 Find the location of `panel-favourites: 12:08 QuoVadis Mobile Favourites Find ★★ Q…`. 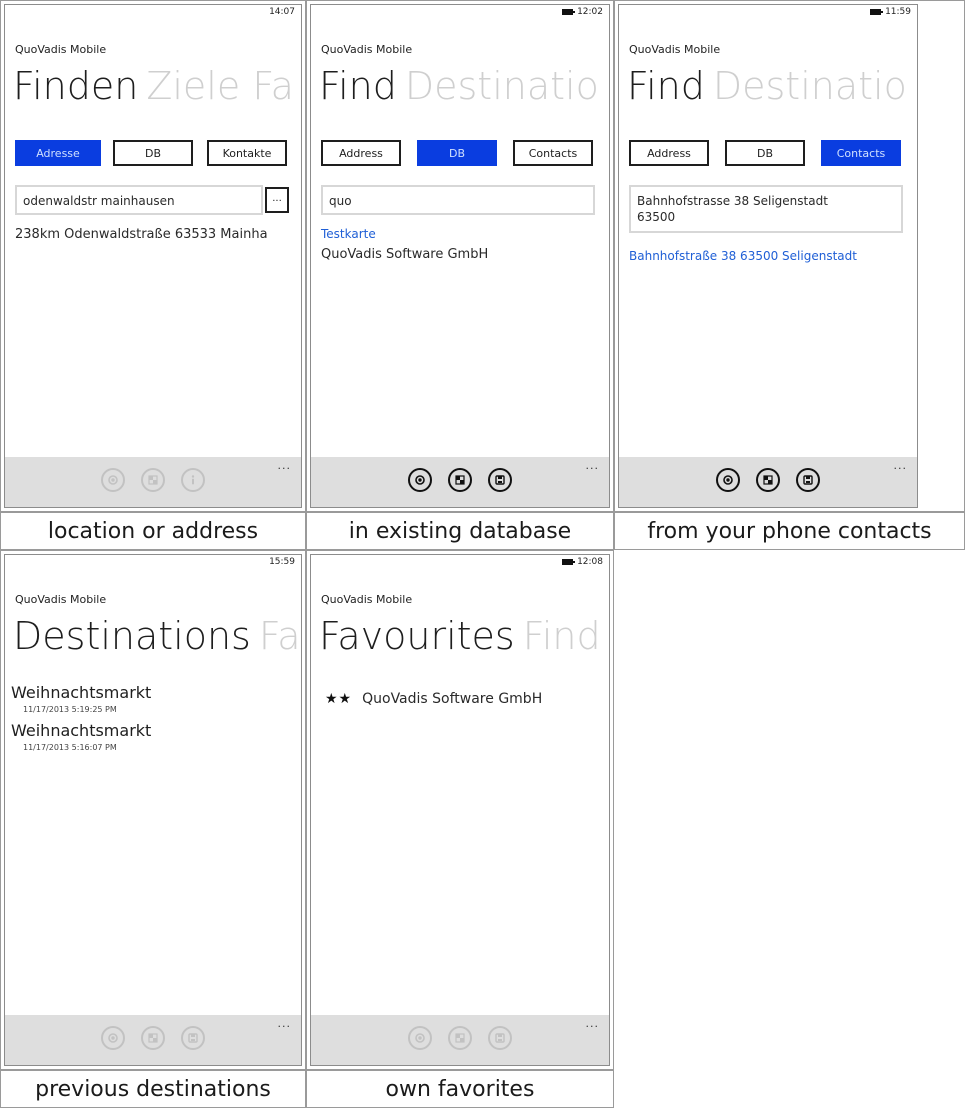

panel-favourites: 12:08 QuoVadis Mobile Favourites Find ★★ Q… is located at coordinates (460, 810).